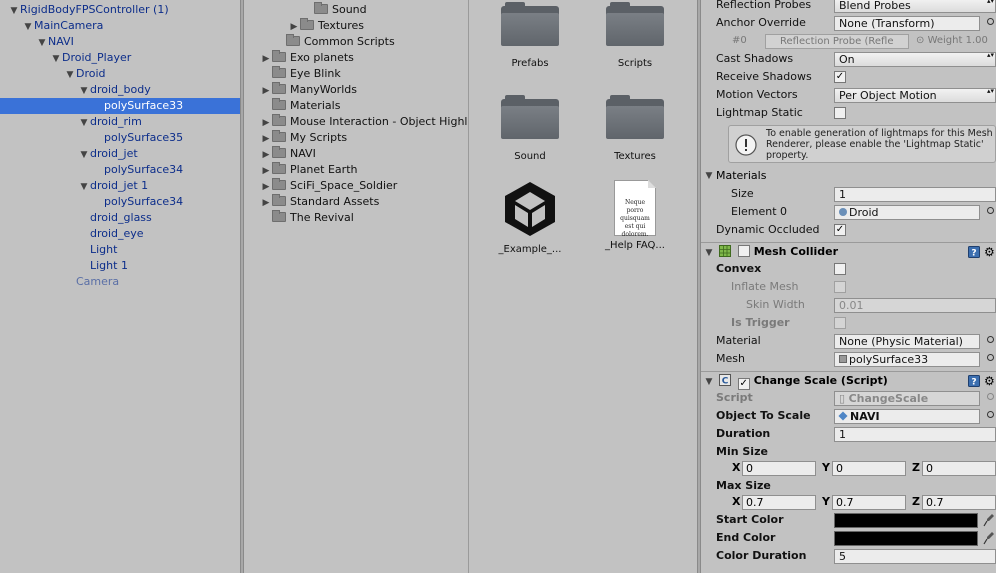  I want to click on asset-folder-sound: Sound, so click(530, 128).